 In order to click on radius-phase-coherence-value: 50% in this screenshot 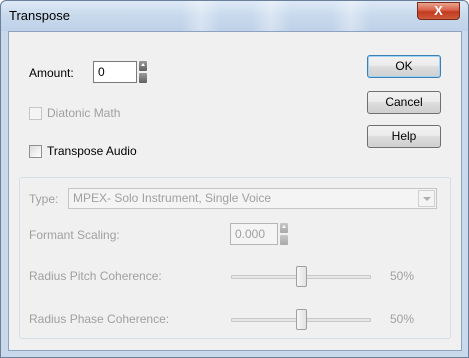, I will do `click(402, 319)`.